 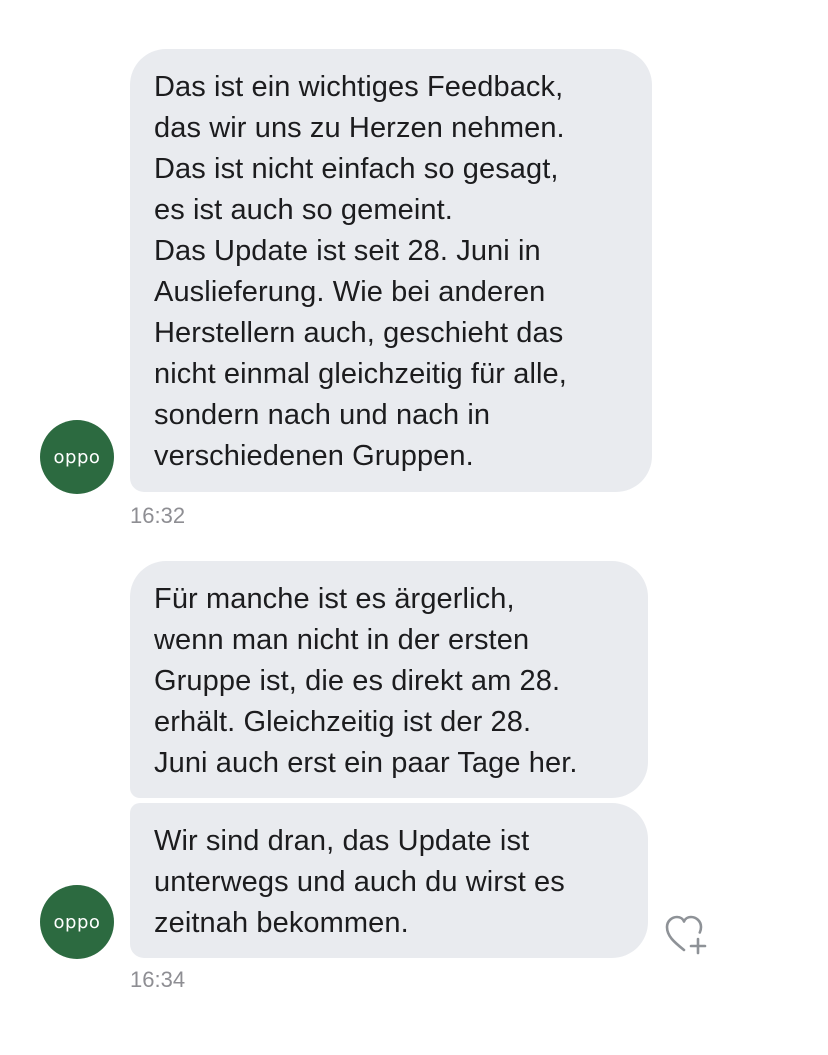 I want to click on heart-plus-icon, so click(x=686, y=935).